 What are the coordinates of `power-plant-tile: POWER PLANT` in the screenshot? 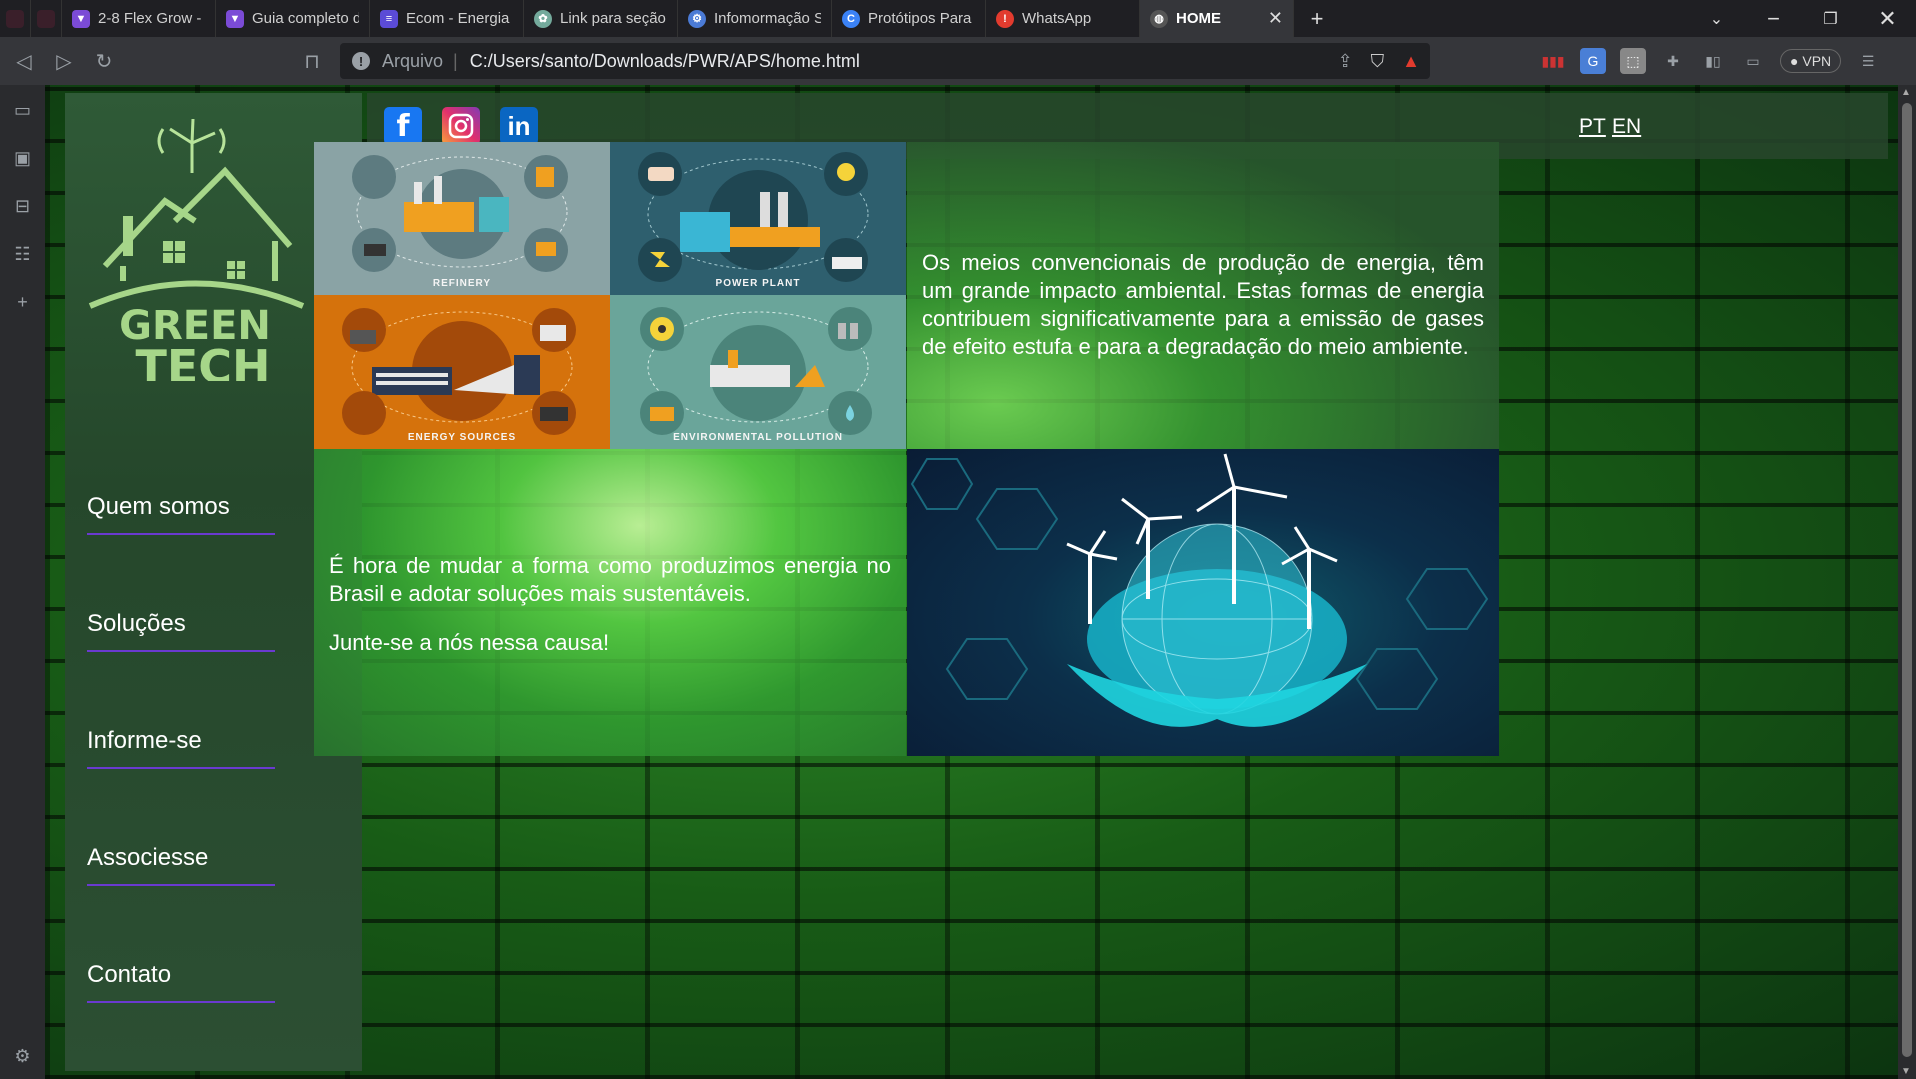 It's located at (758, 218).